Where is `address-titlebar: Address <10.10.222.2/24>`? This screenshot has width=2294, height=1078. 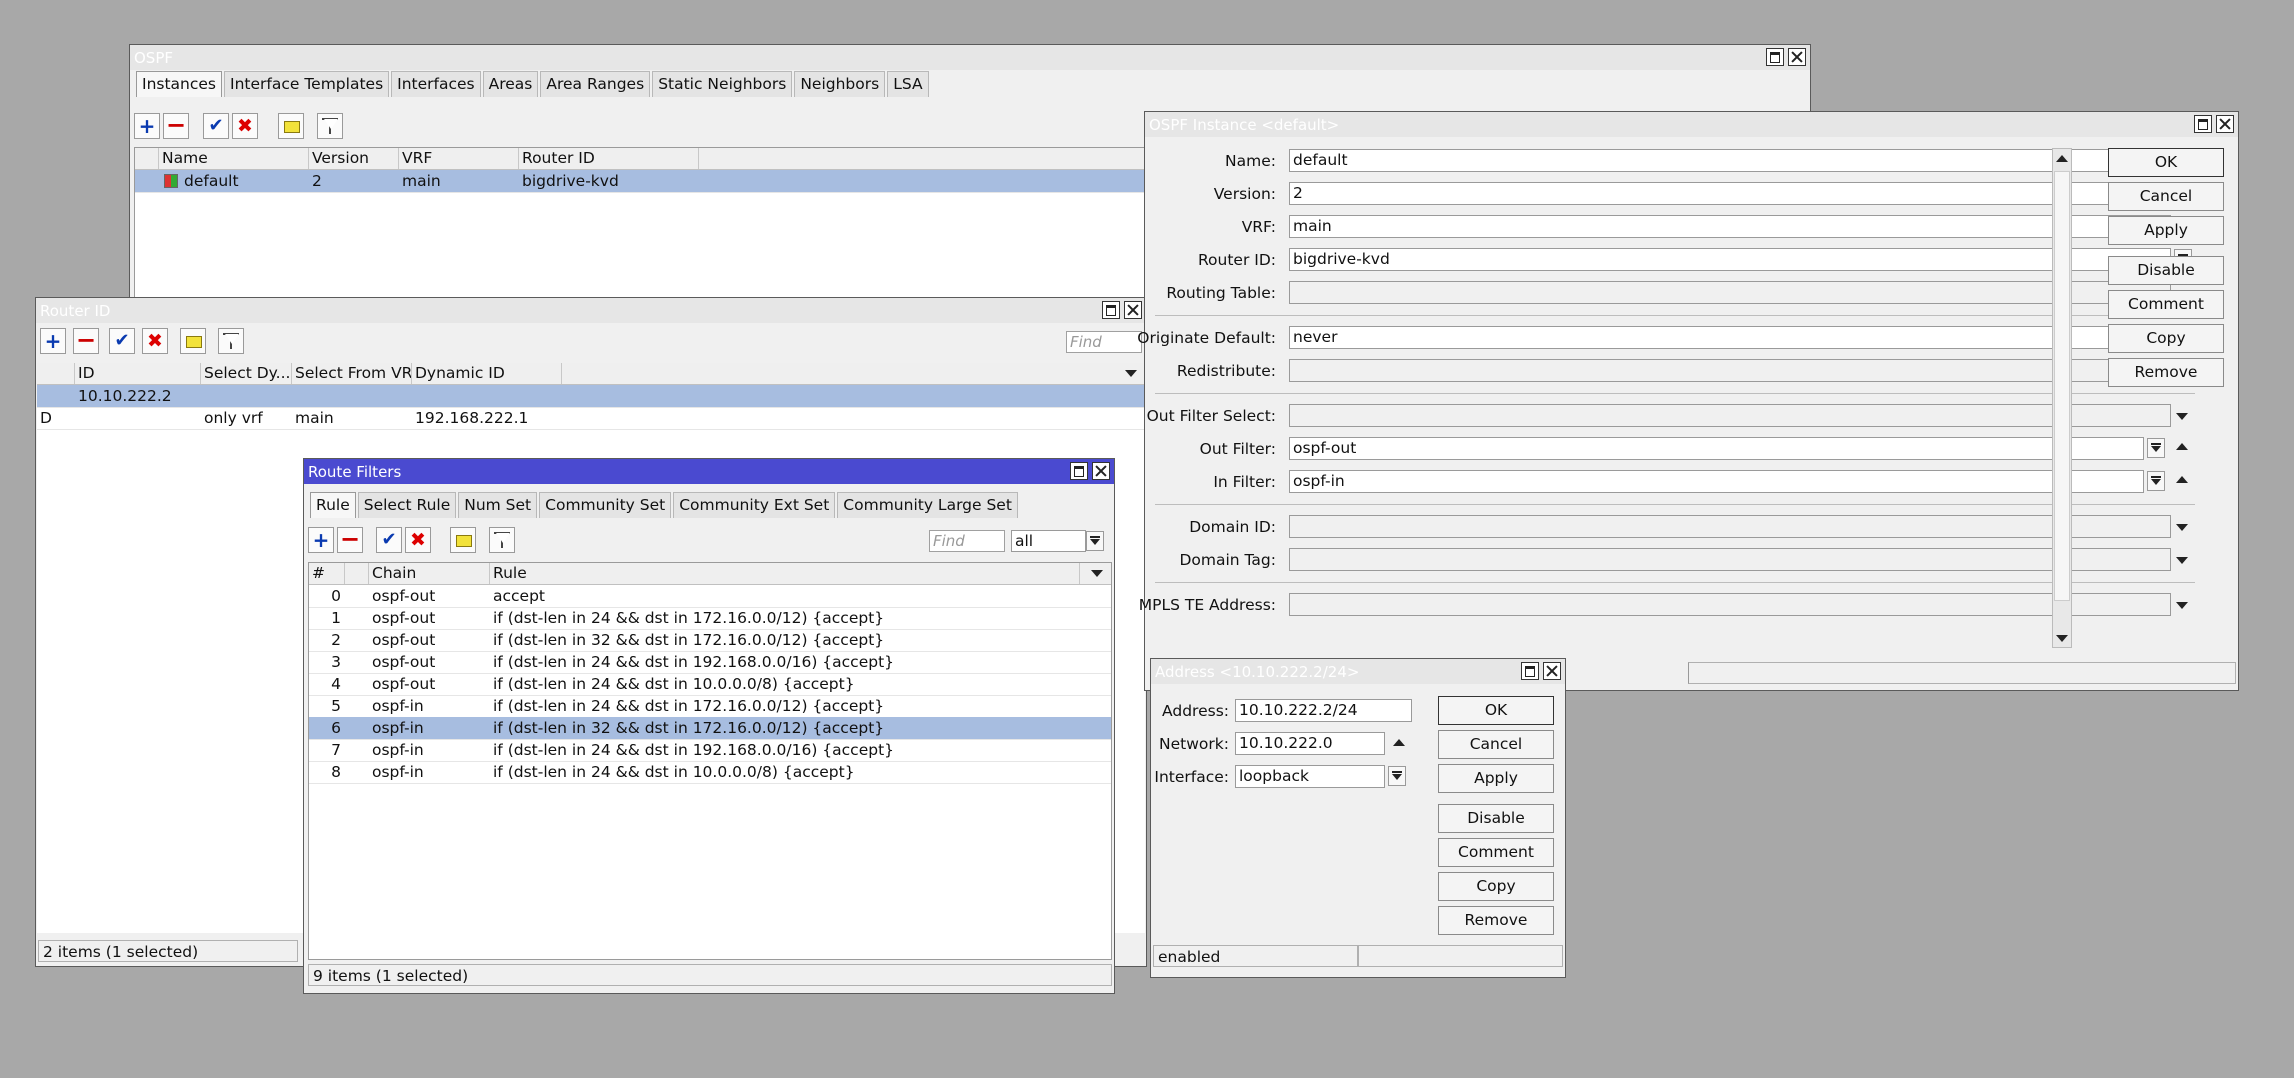
address-titlebar: Address <10.10.222.2/24> is located at coordinates (1358, 671).